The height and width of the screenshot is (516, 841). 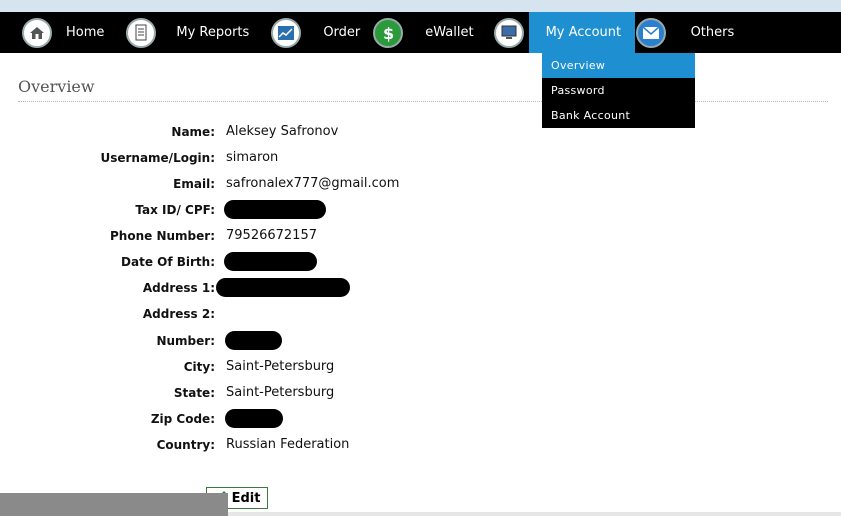 What do you see at coordinates (185, 341) in the screenshot?
I see `number-label: Number:` at bounding box center [185, 341].